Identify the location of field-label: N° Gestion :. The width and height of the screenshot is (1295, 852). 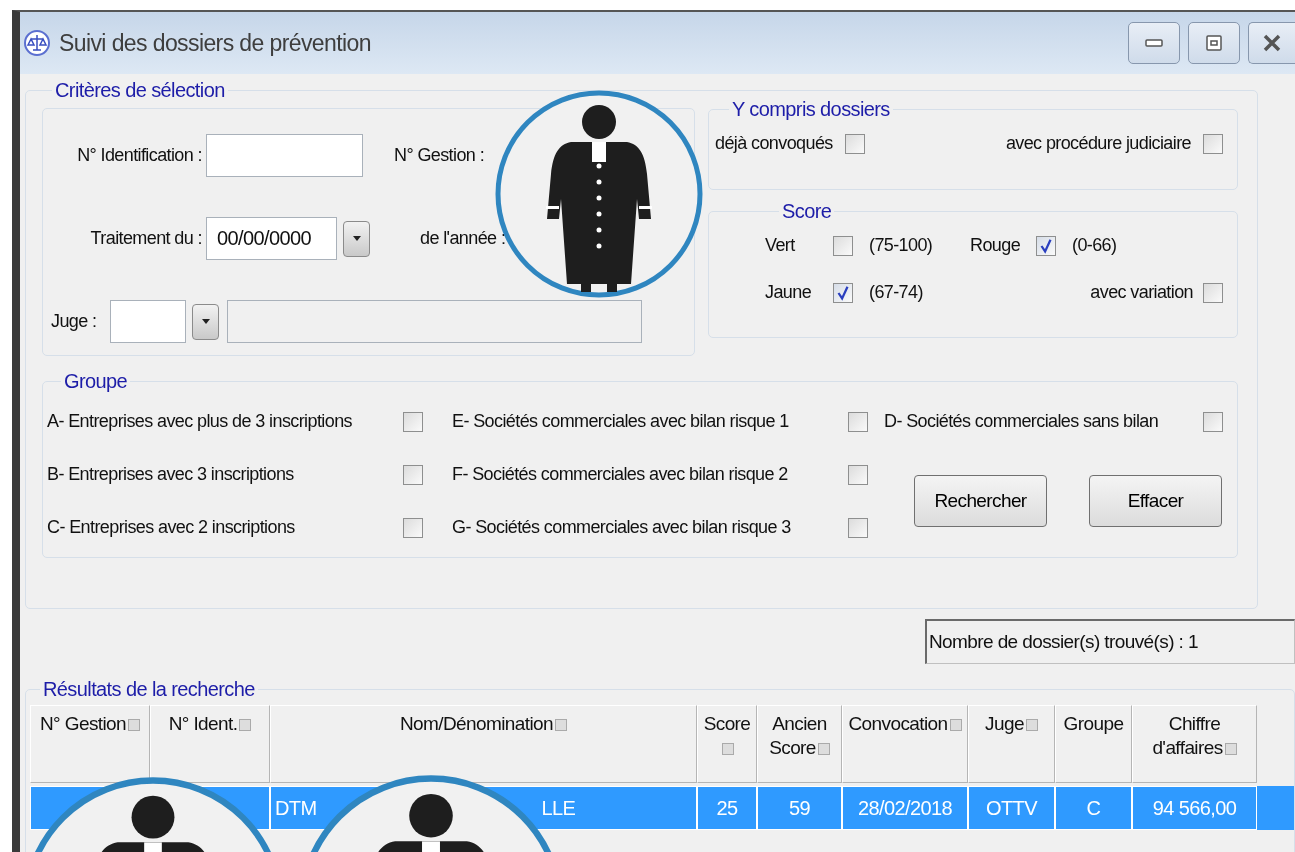
(439, 155).